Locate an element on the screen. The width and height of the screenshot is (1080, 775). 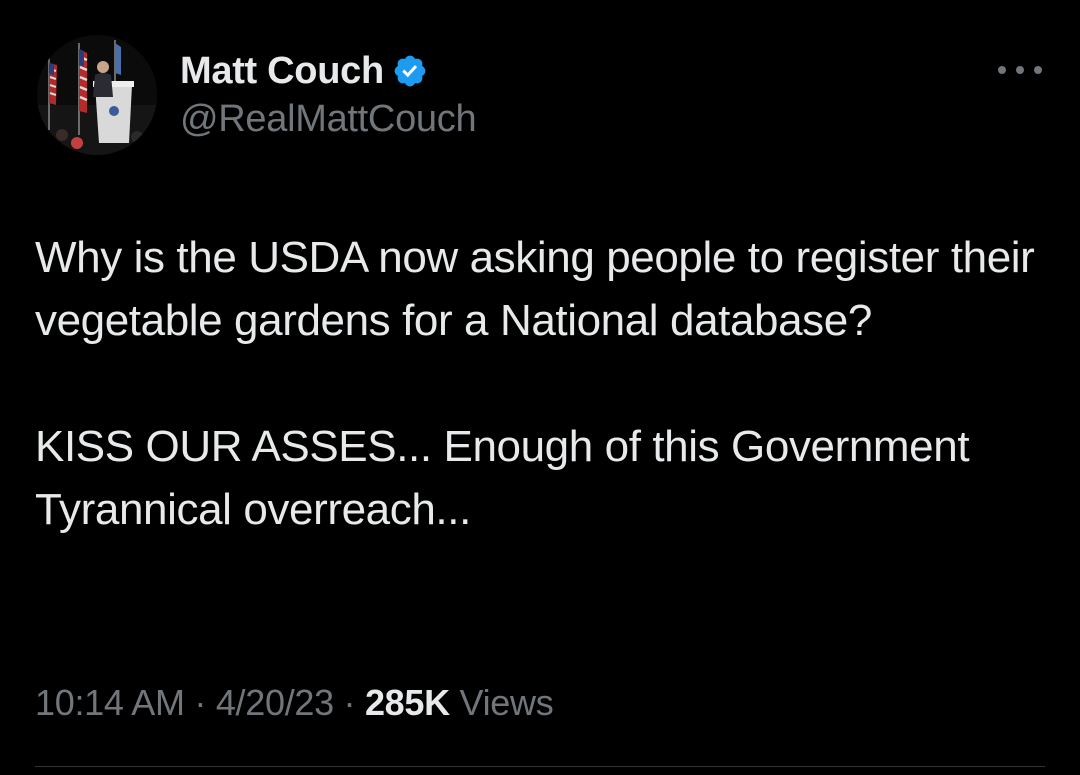
tweet-meta: 10:14 AM · 4/20/23 · 285K Views is located at coordinates (294, 703).